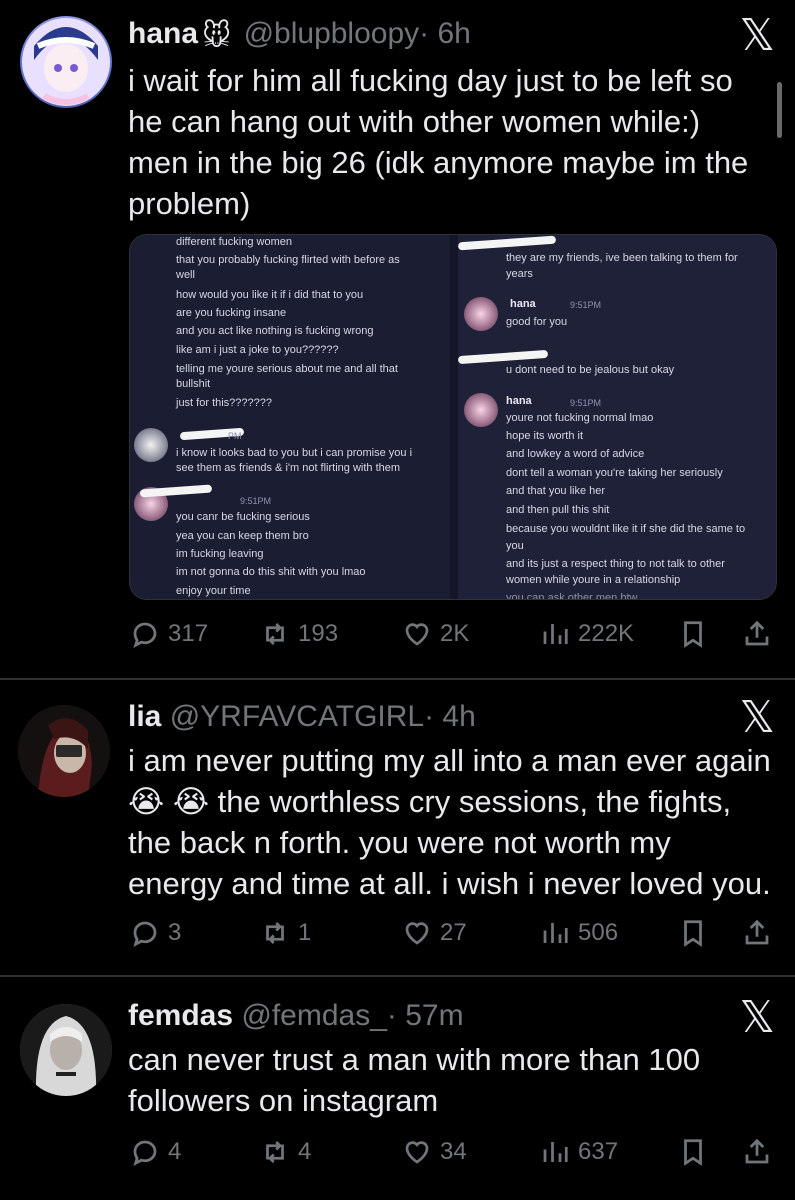 The image size is (795, 1200). I want to click on chat-message: hope its worth it, so click(545, 436).